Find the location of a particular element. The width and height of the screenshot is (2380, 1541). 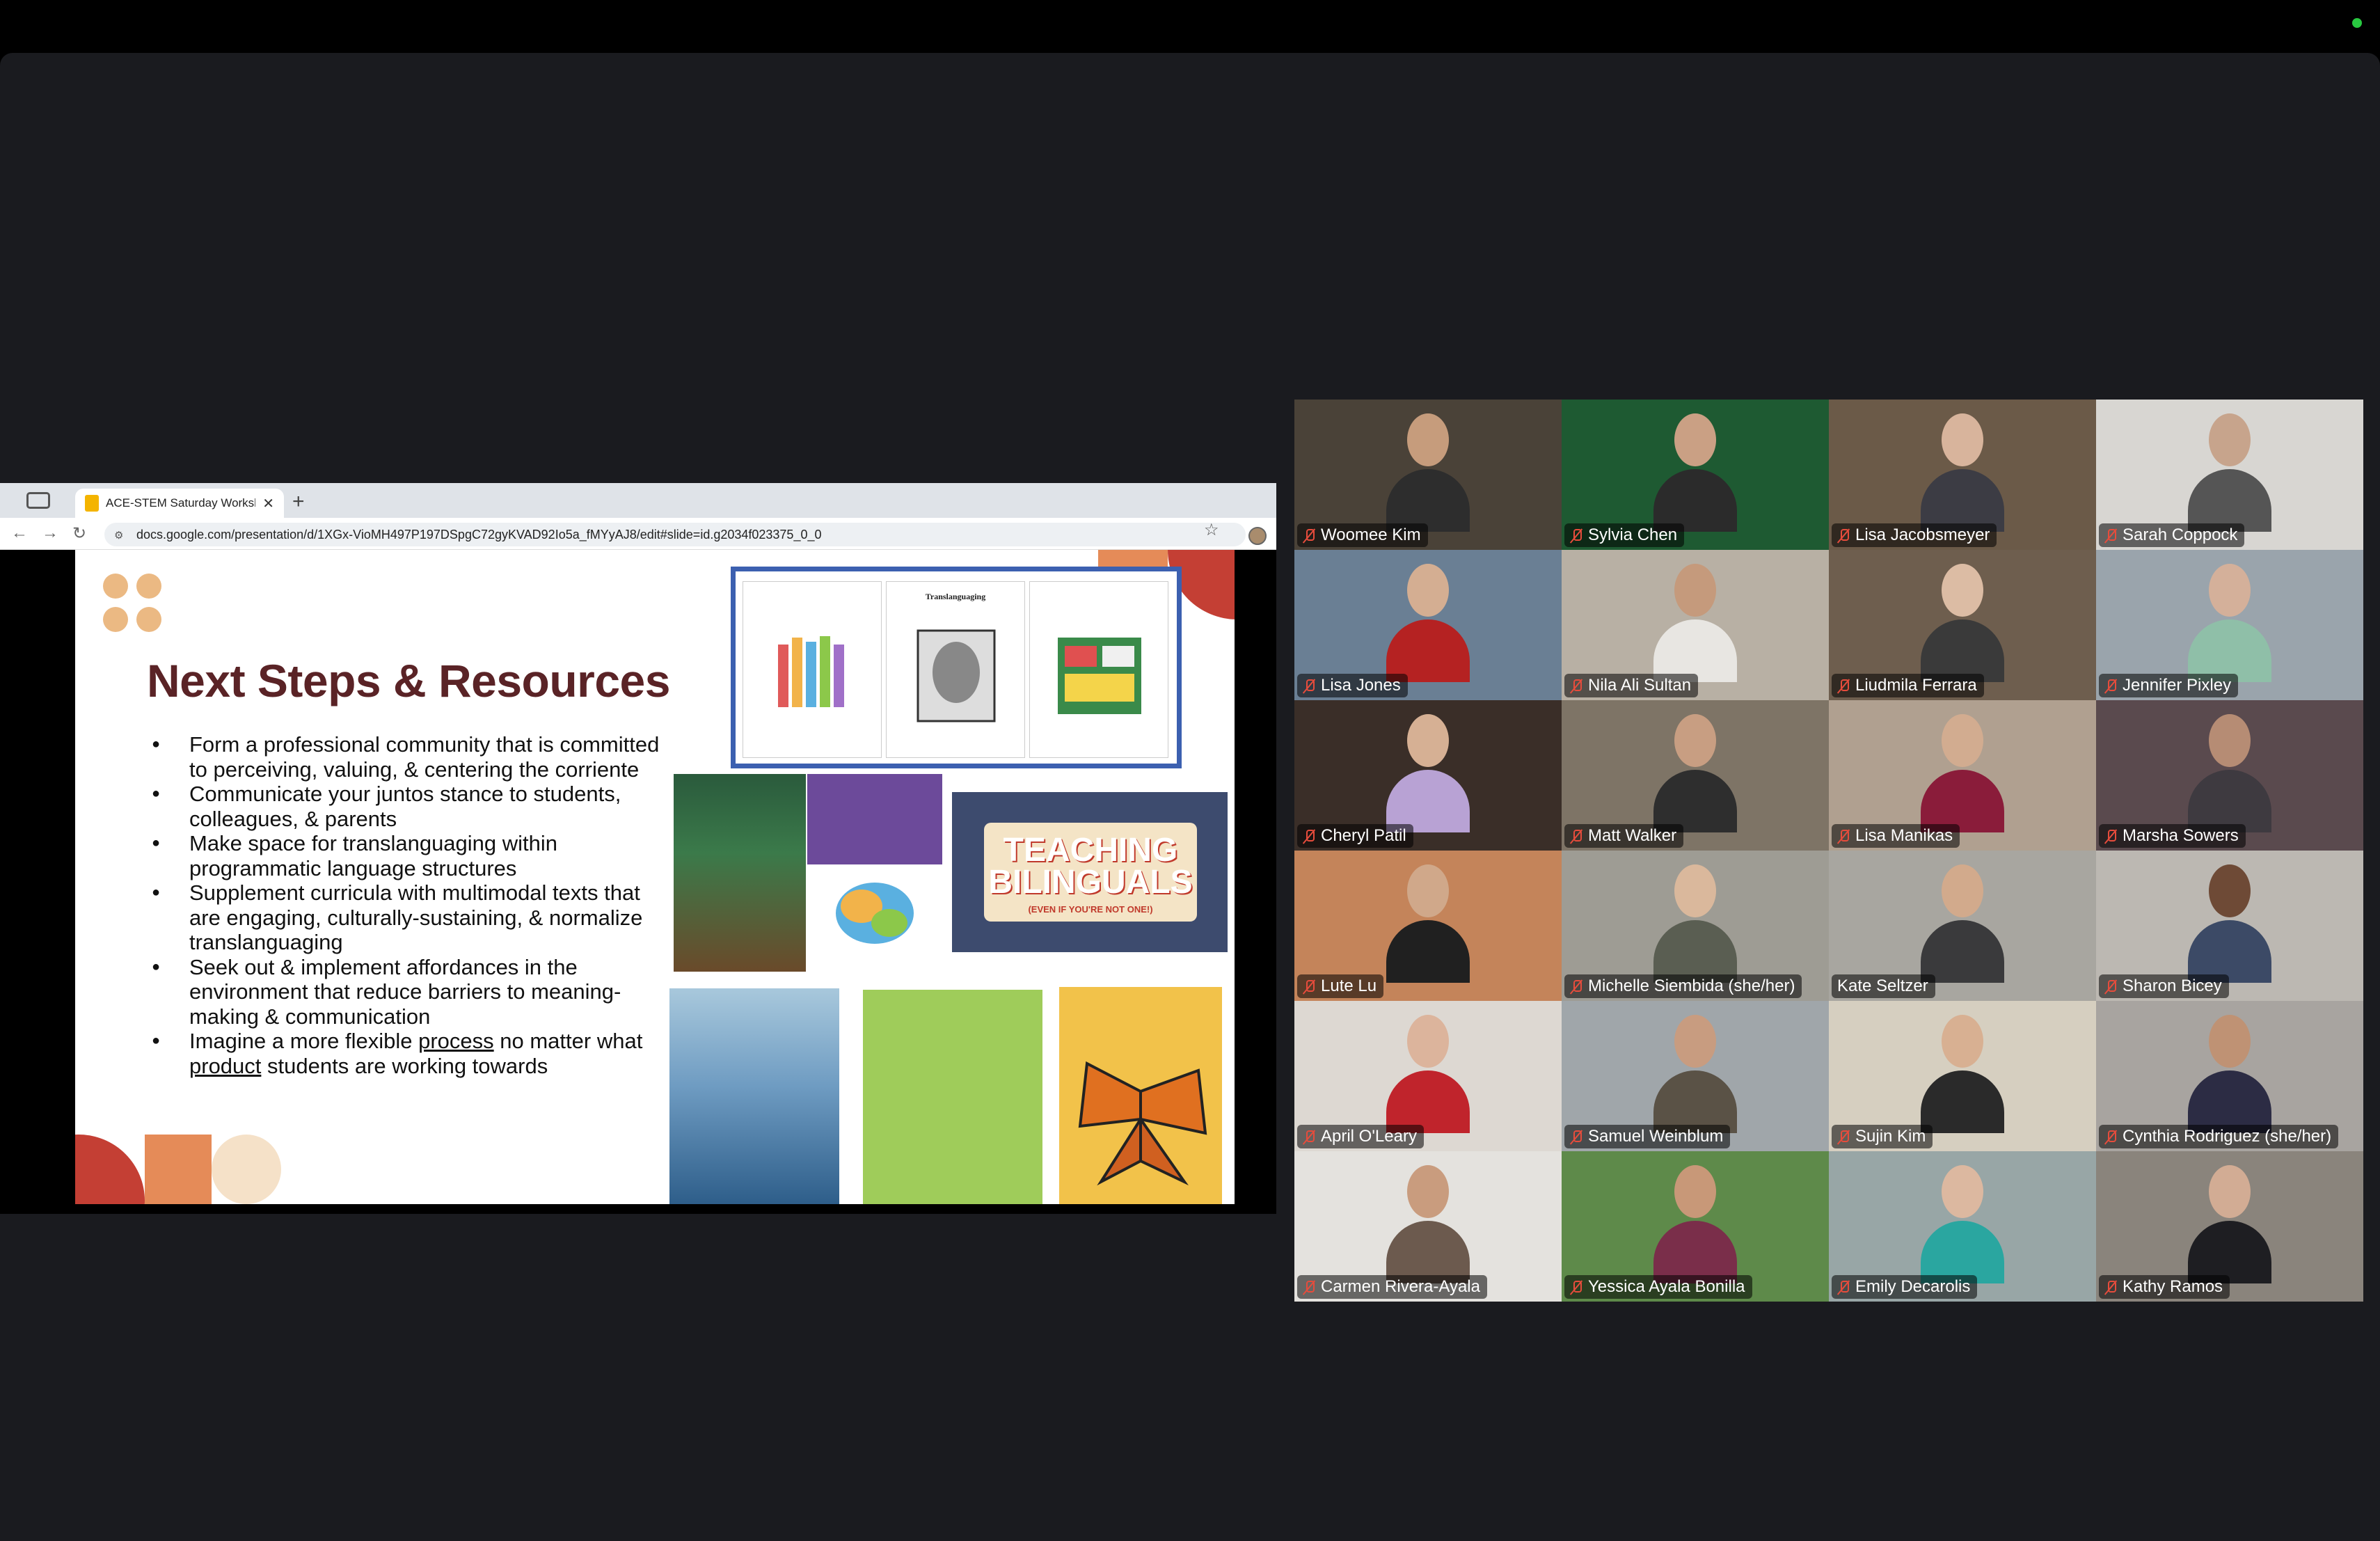

participant-tile: Carmen Rivera-Ayala is located at coordinates (1428, 1226).